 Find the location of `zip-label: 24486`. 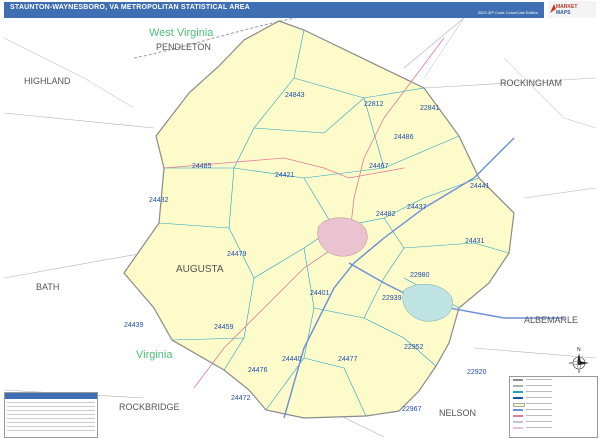

zip-label: 24486 is located at coordinates (404, 137).